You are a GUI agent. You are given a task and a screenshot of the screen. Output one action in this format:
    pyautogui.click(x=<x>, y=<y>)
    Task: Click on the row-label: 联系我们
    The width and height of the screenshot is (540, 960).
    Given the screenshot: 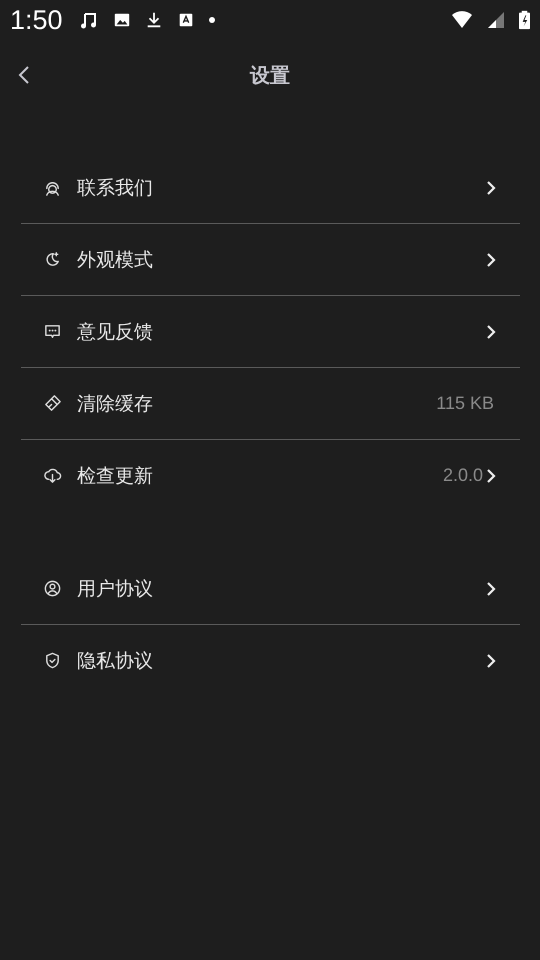 What is the action you would take?
    pyautogui.click(x=115, y=188)
    